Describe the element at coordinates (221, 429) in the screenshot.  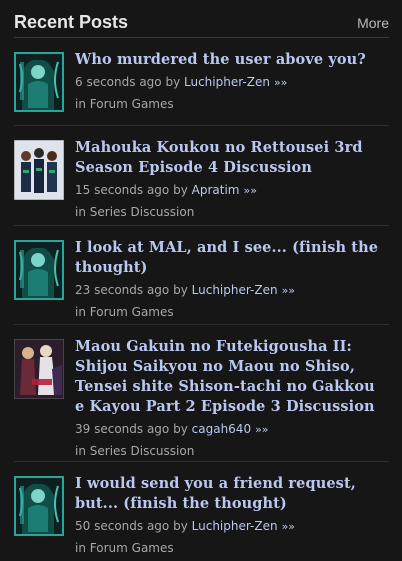
I see `post-user-link: cagah640` at that location.